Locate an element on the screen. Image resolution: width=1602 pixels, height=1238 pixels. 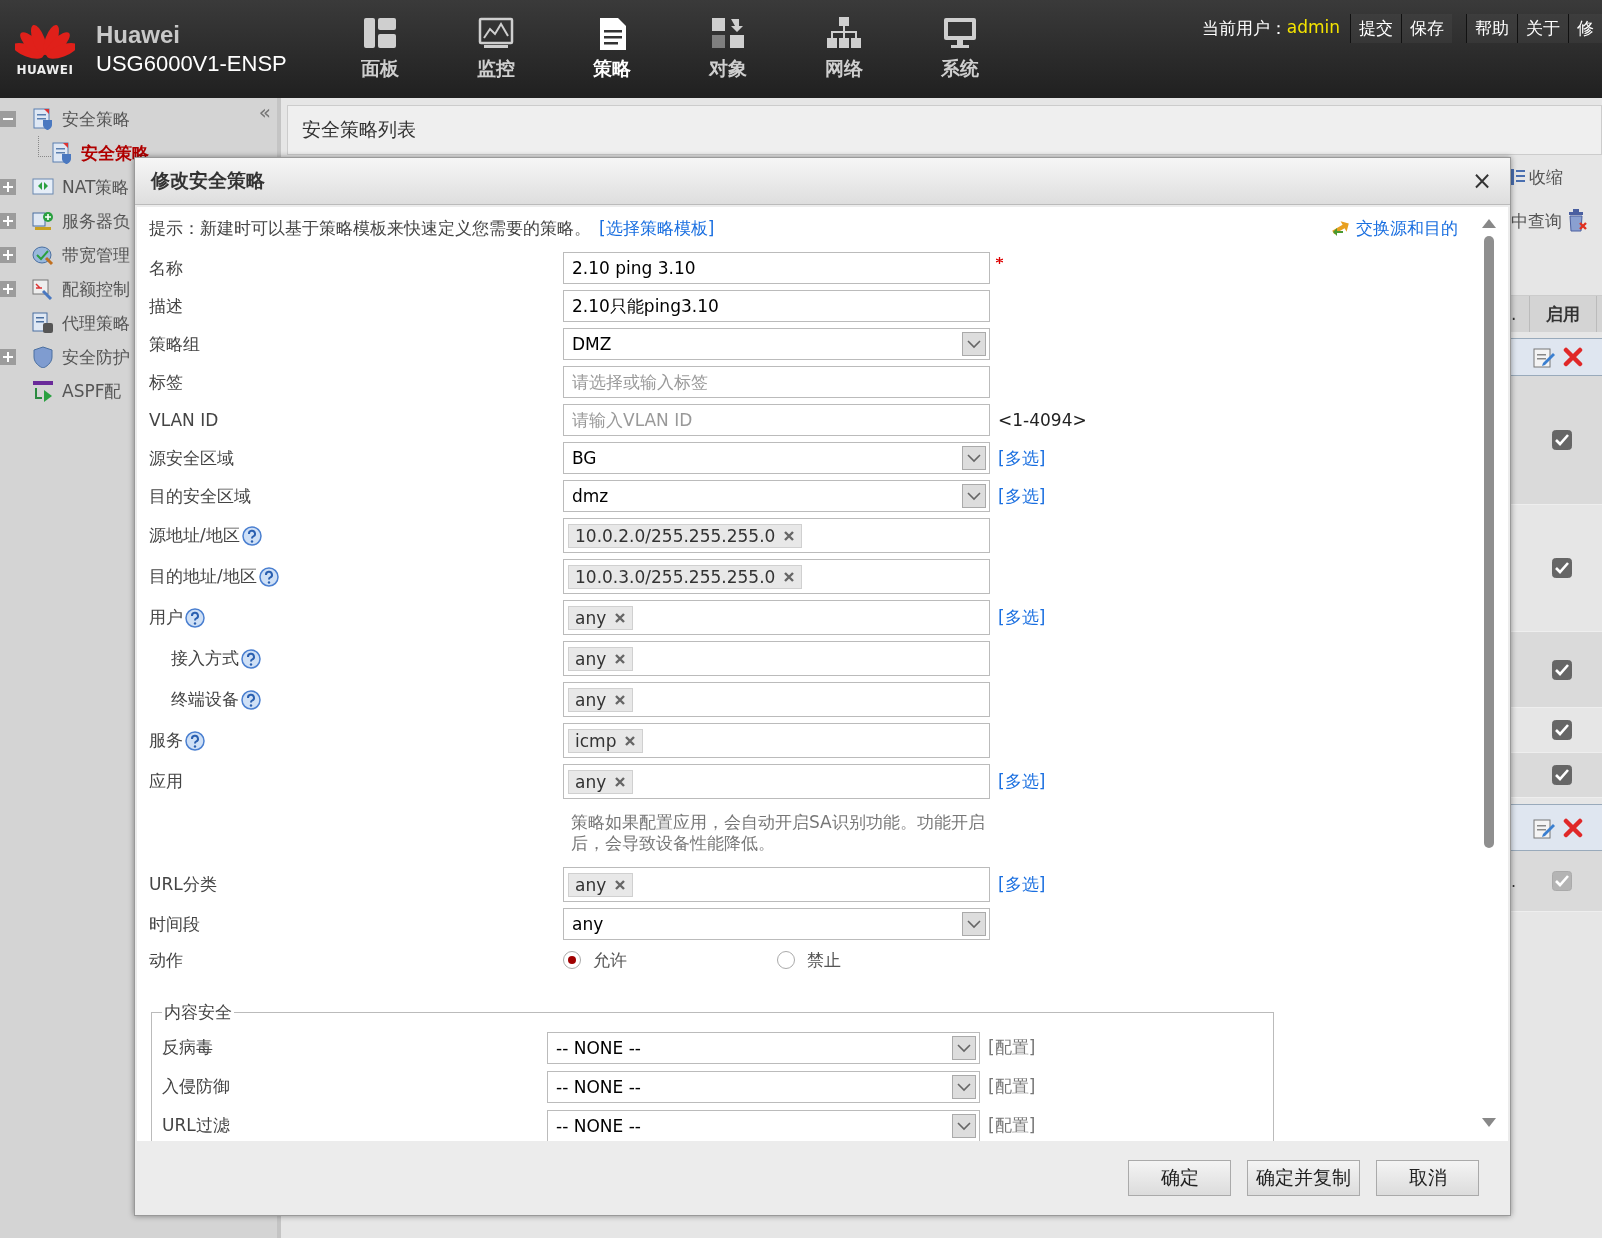
minus-icon is located at coordinates (8, 119).